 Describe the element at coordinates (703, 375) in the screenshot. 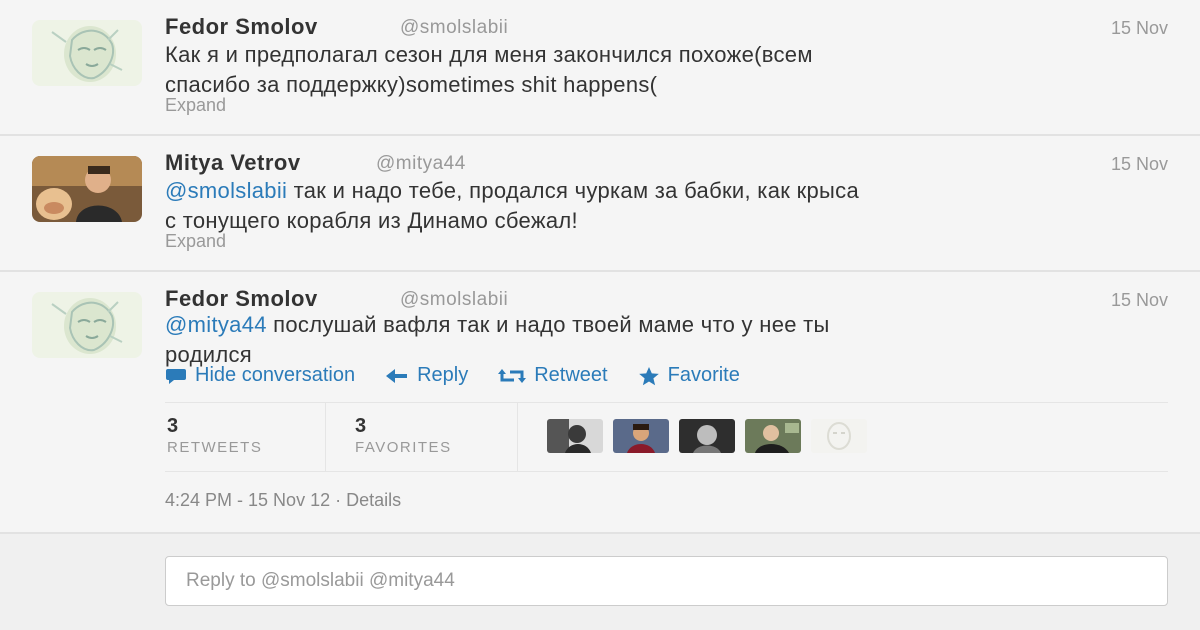

I see `favorite-label: Favorite` at that location.